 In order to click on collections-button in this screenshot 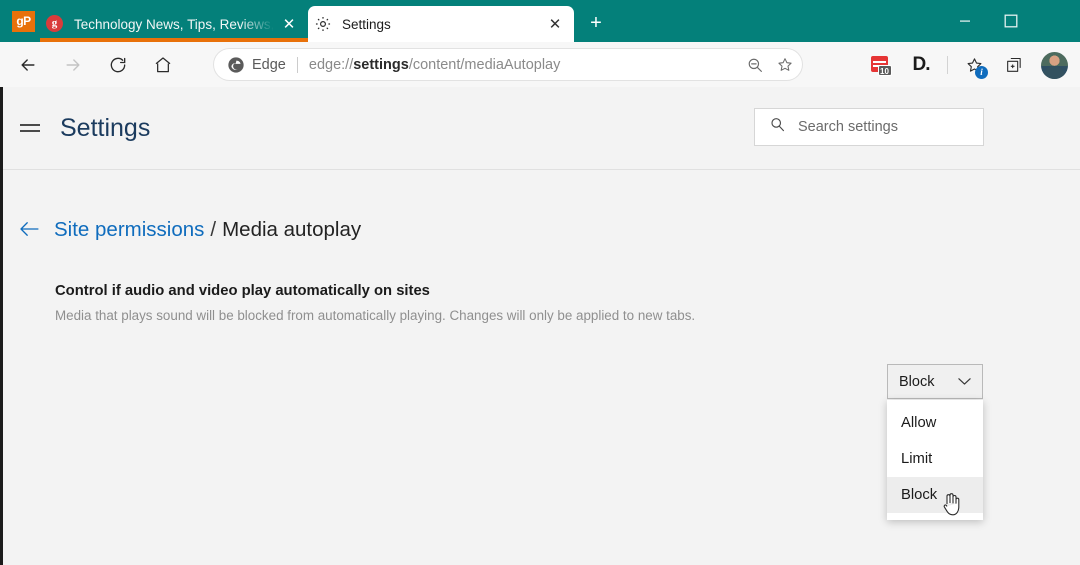, I will do `click(1014, 65)`.